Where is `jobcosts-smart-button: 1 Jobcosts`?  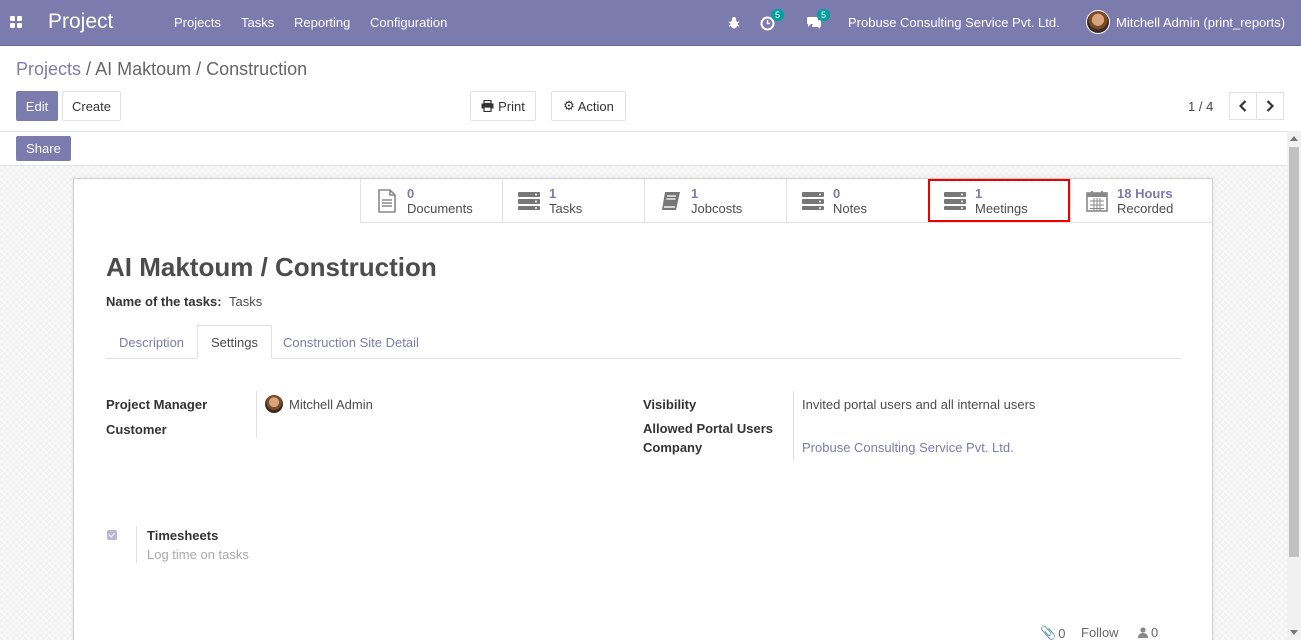
jobcosts-smart-button: 1 Jobcosts is located at coordinates (715, 200).